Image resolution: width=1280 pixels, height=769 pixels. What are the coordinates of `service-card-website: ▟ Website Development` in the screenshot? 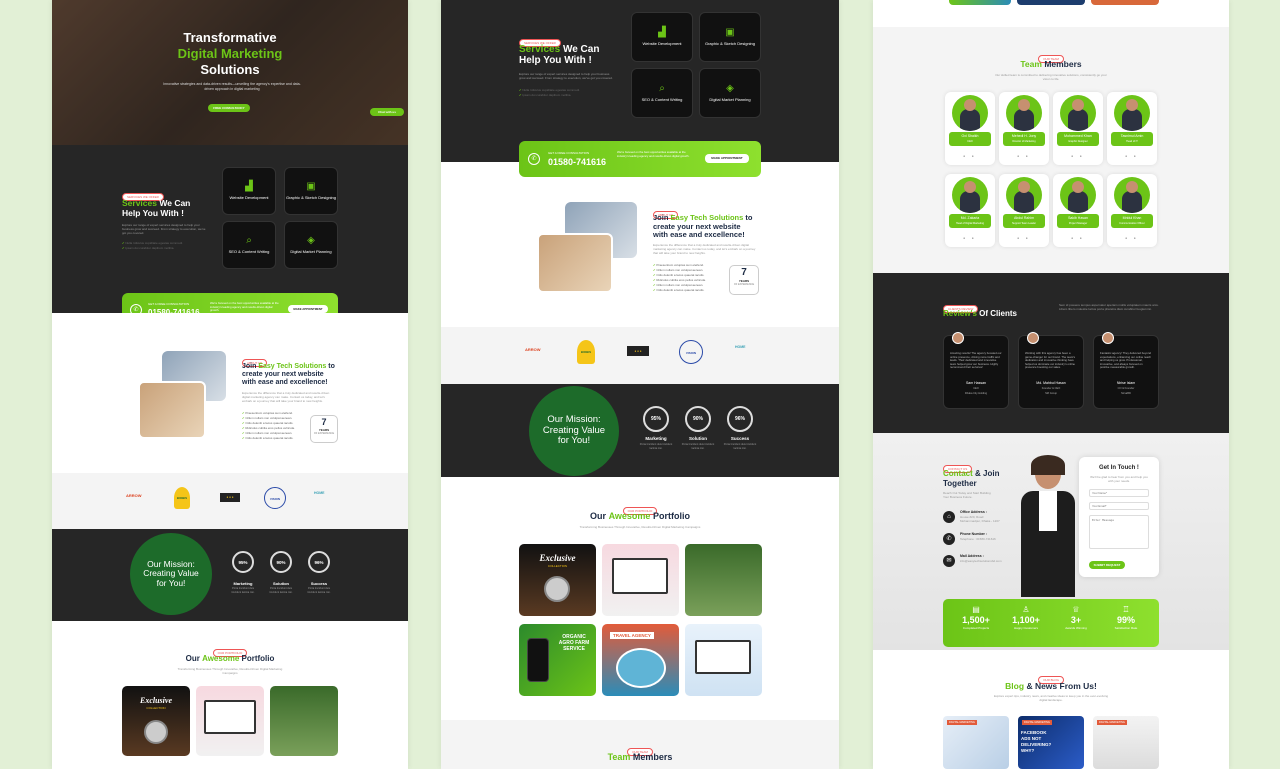 It's located at (249, 191).